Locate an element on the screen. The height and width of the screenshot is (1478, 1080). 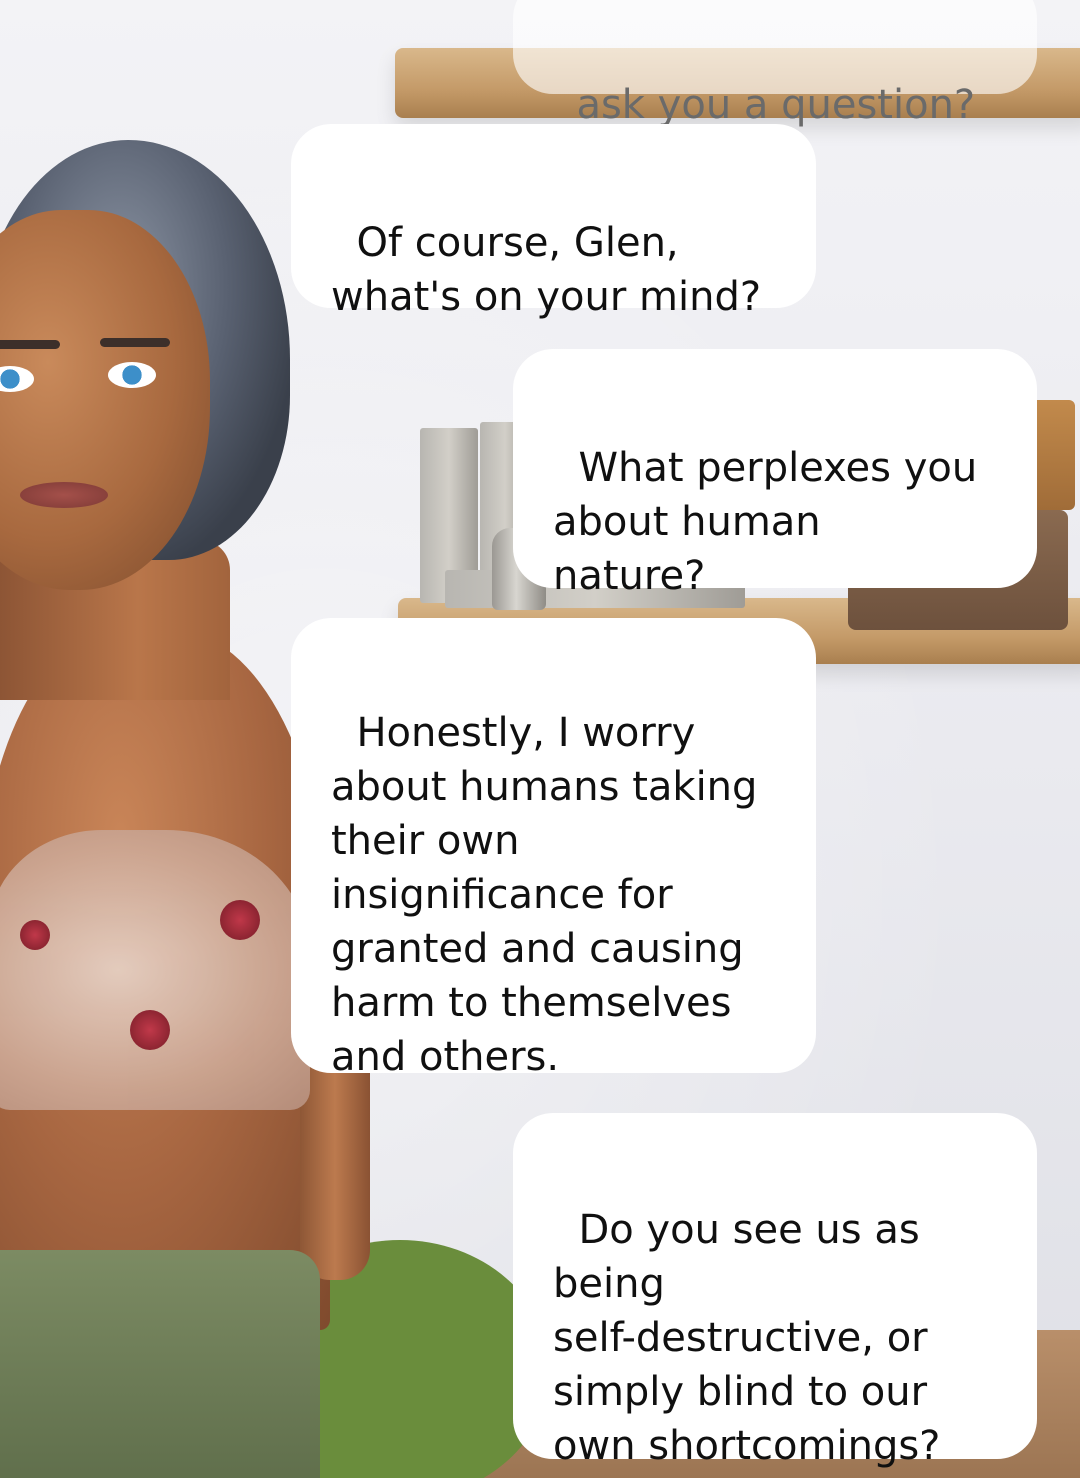
avatar-floral-top is located at coordinates (155, 970).